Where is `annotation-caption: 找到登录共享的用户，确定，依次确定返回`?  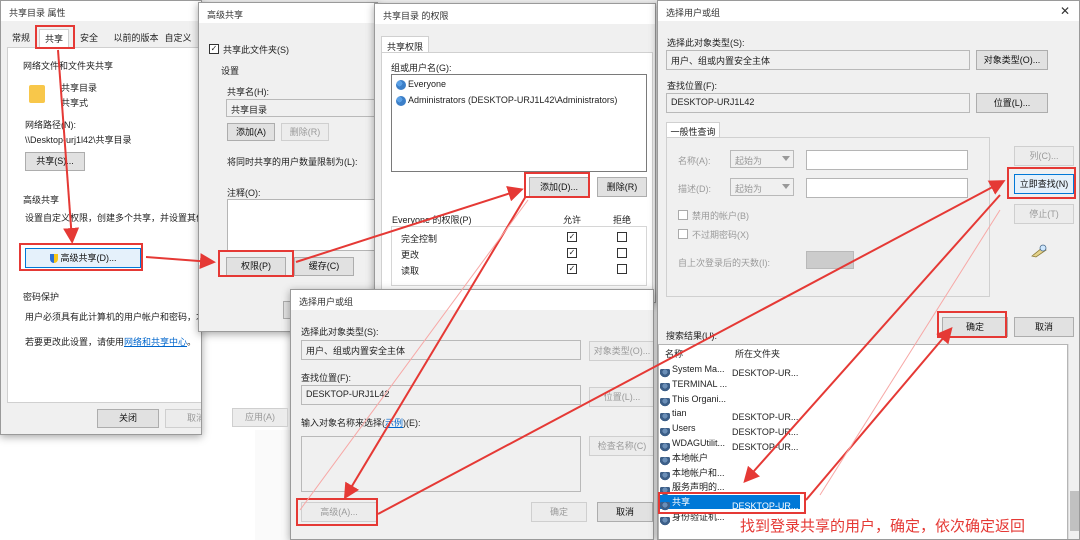
annotation-caption: 找到登录共享的用户，确定，依次确定返回 is located at coordinates (883, 525).